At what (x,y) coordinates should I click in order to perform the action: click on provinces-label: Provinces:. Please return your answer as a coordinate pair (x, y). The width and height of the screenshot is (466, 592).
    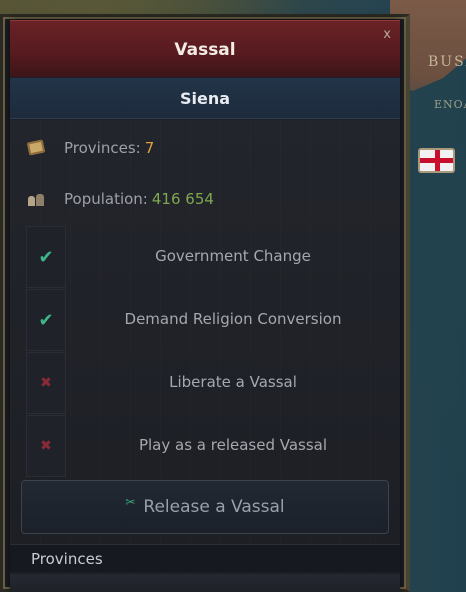
    Looking at the image, I should click on (102, 148).